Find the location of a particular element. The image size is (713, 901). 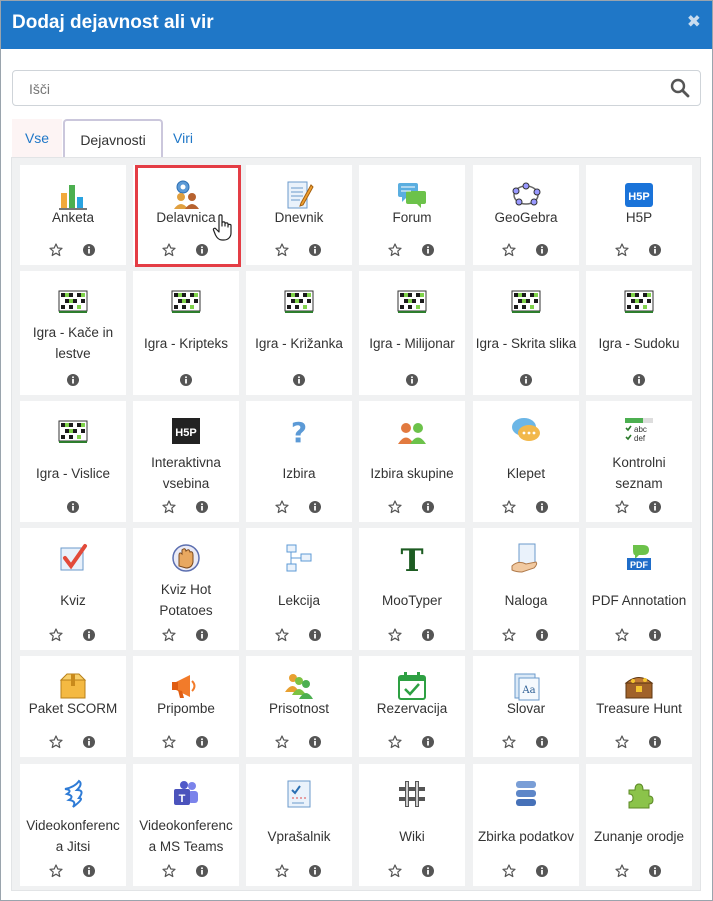

module-card: GeoGebra is located at coordinates (526, 215).